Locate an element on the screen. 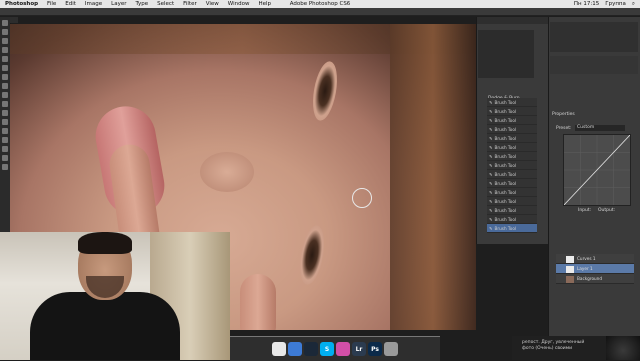 This screenshot has width=640, height=361. app-menu: Photoshop is located at coordinates (21, 4).